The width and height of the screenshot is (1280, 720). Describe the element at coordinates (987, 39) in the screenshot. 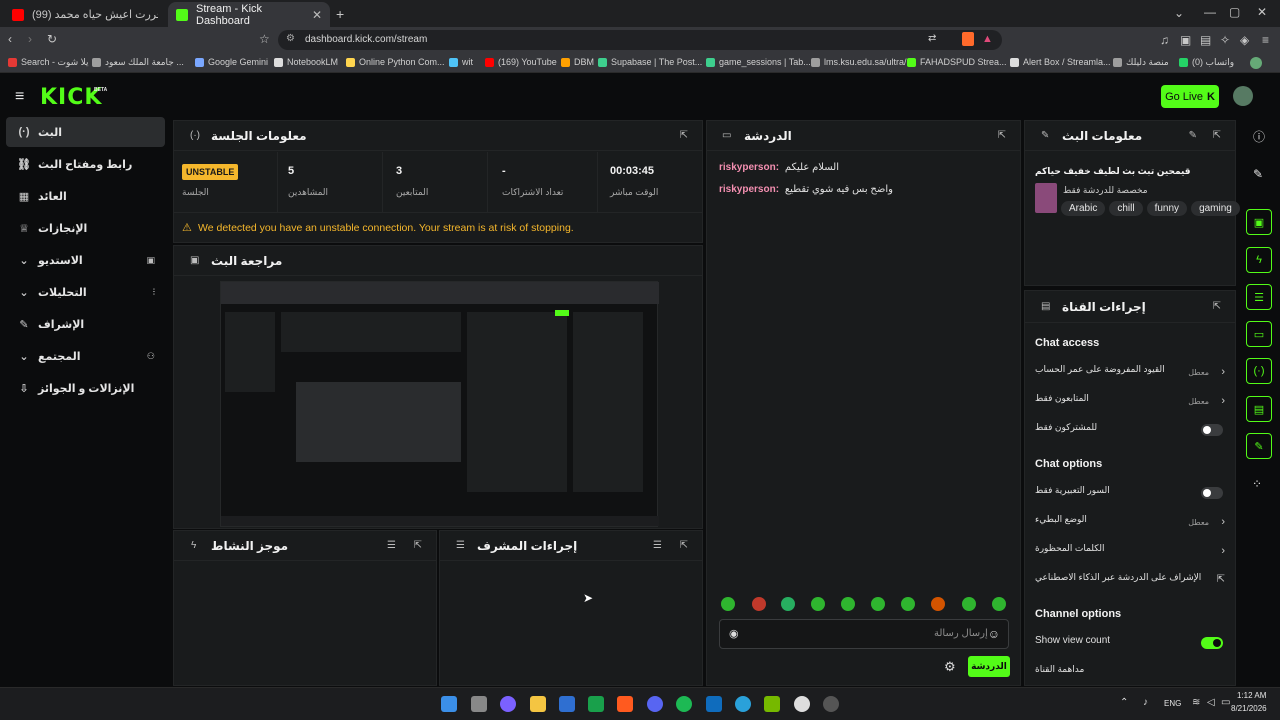

I see `rewards-icon: ▲` at that location.